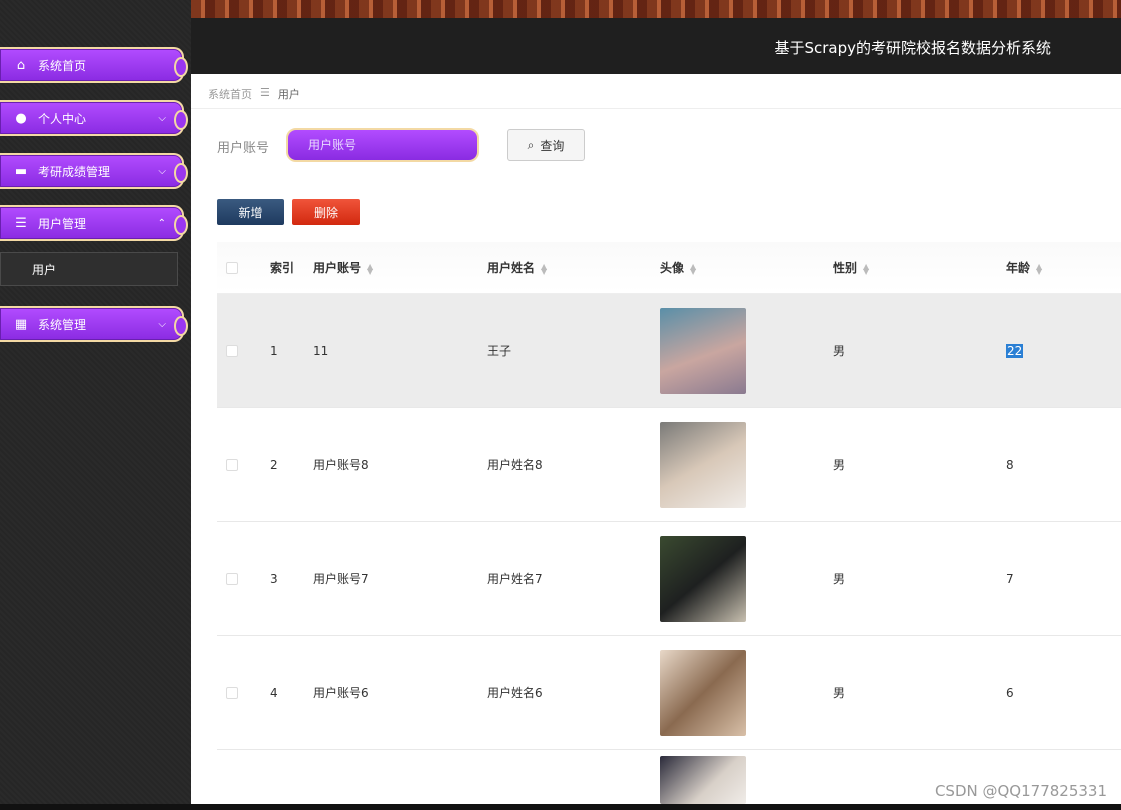 The height and width of the screenshot is (810, 1121). Describe the element at coordinates (656, 9) in the screenshot. I see `header-decoration` at that location.